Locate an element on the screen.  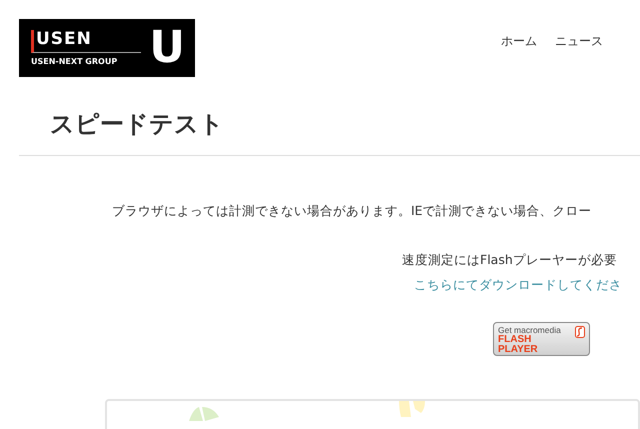
nav-link: ニュース is located at coordinates (579, 41).